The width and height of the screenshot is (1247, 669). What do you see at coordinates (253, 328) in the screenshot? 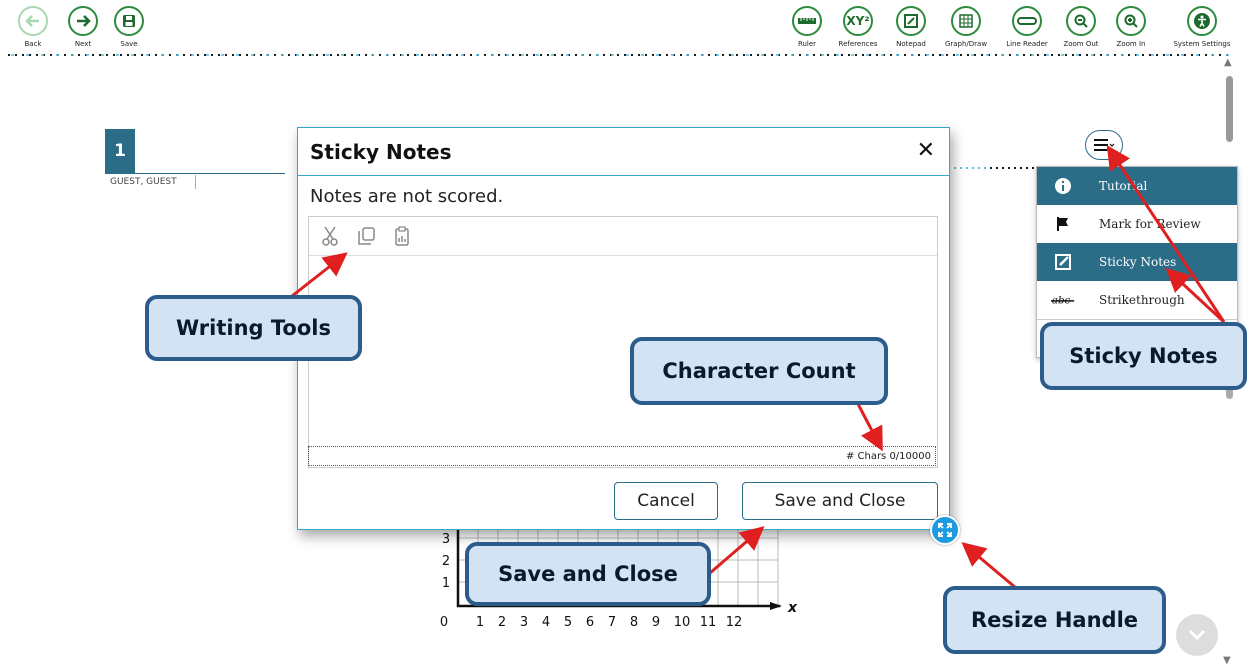
I see `callout-writing-tools: Writing Tools` at bounding box center [253, 328].